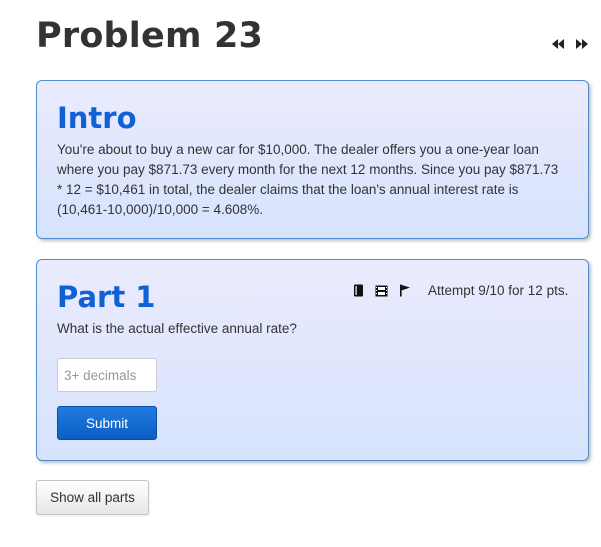 This screenshot has height=547, width=601. What do you see at coordinates (570, 44) in the screenshot?
I see `problem-navigation` at bounding box center [570, 44].